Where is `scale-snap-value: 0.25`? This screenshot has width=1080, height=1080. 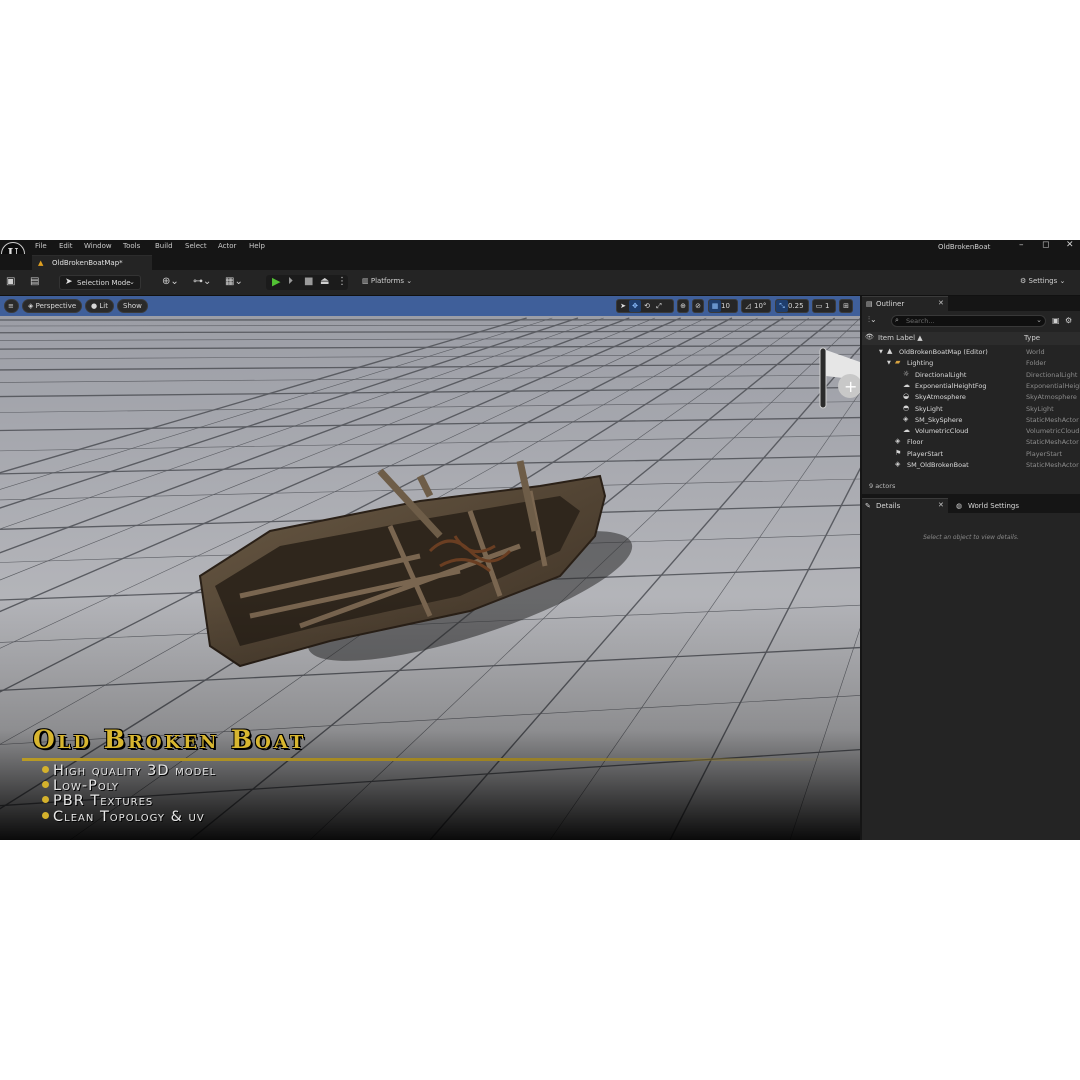
scale-snap-value: 0.25 is located at coordinates (796, 306).